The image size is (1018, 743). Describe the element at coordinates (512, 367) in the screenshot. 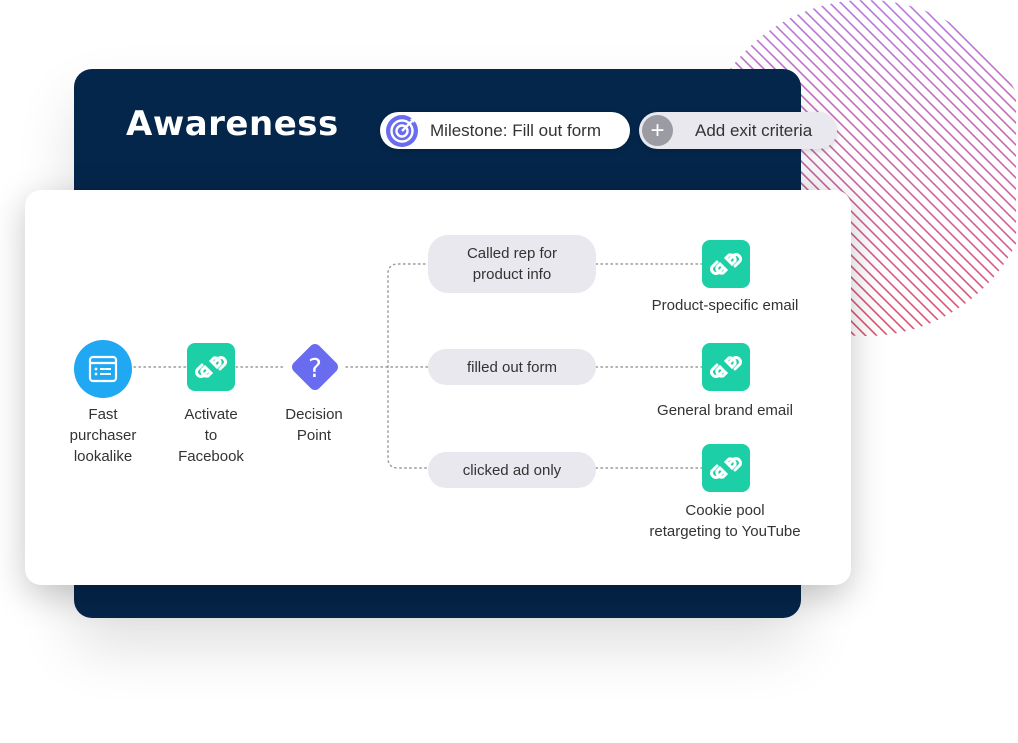

I see `condition-pill: filled out form` at that location.